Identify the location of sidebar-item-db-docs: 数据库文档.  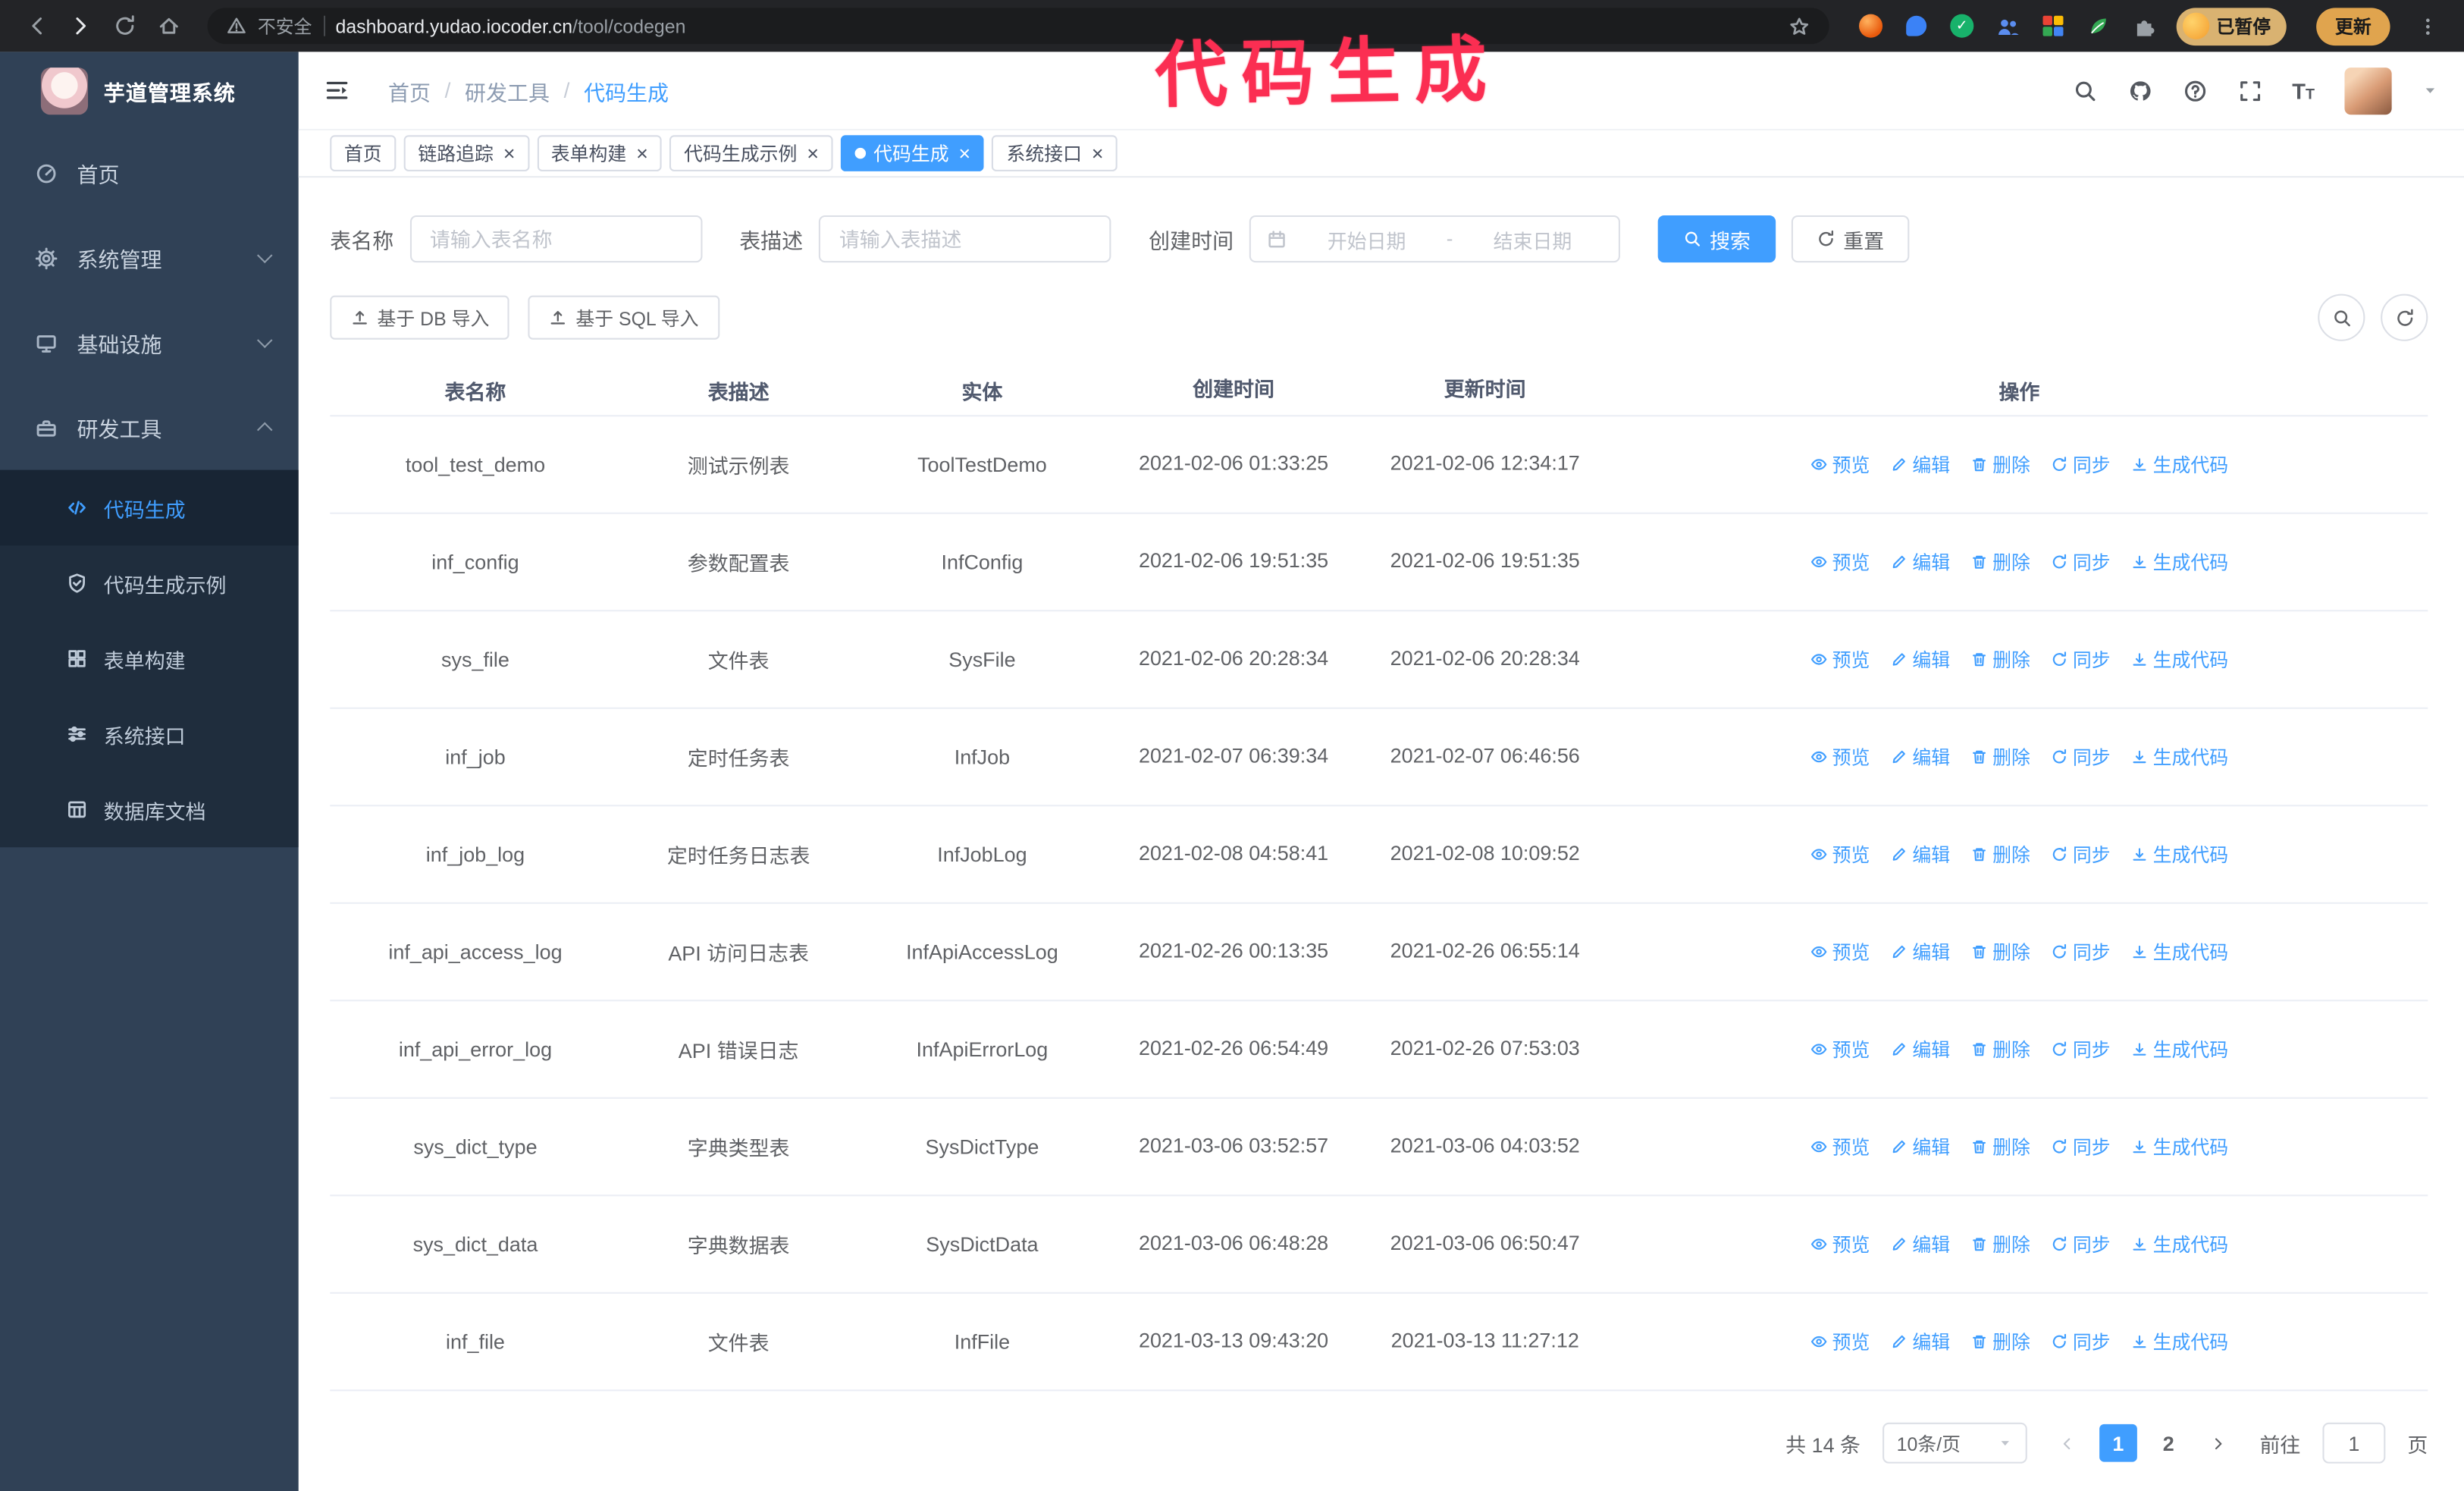
(150, 809).